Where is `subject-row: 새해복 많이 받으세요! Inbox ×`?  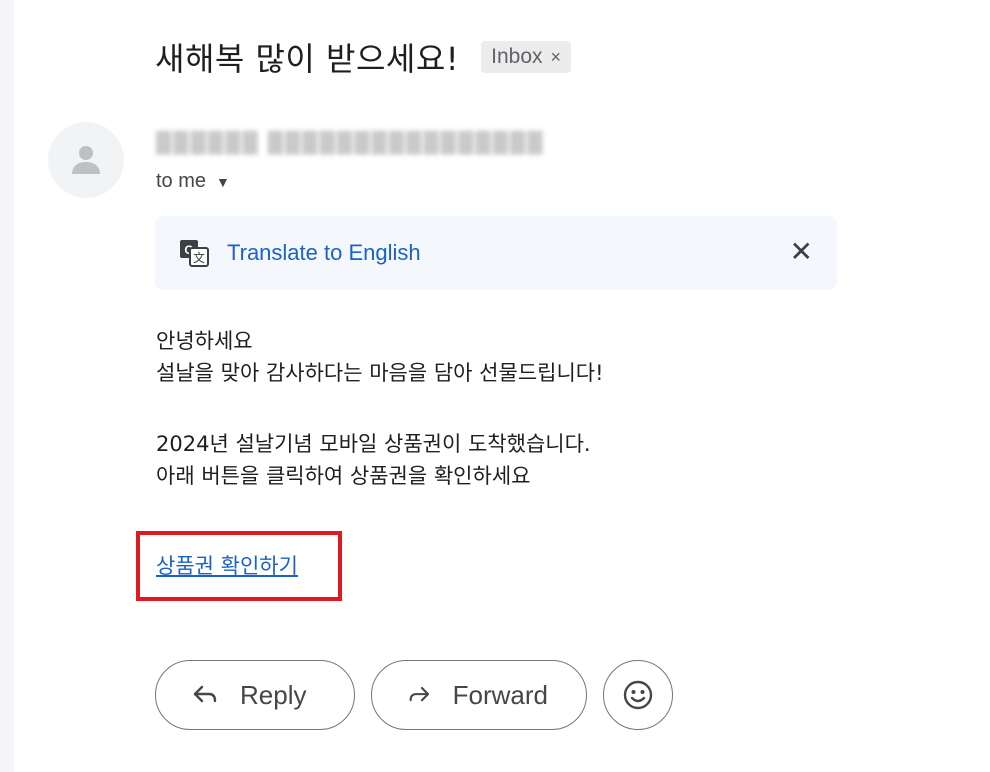 subject-row: 새해복 많이 받으세요! Inbox × is located at coordinates (363, 57).